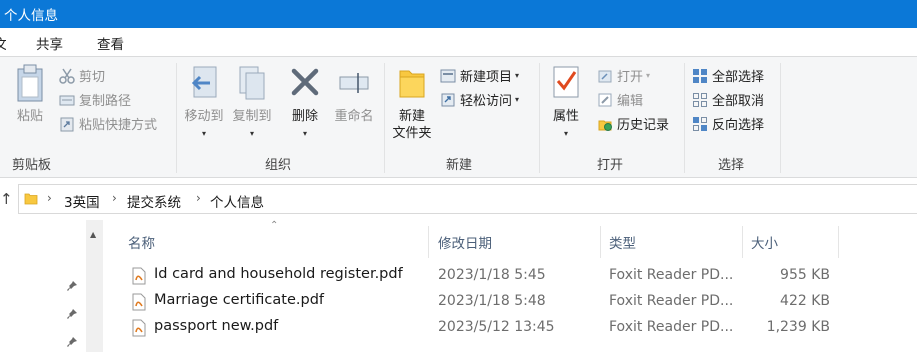  Describe the element at coordinates (605, 76) in the screenshot. I see `open-icon` at that location.